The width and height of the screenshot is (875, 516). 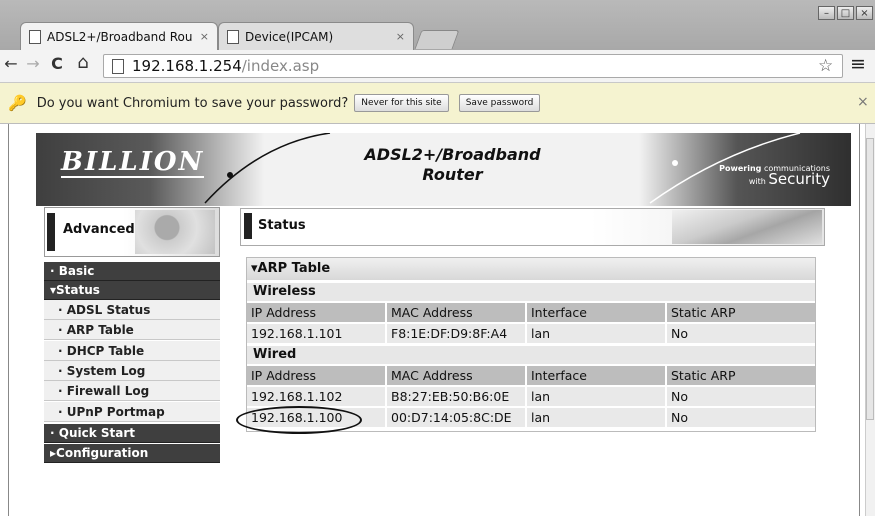 I want to click on banner-title-line1: ADSL2+/Broadband, so click(x=452, y=154).